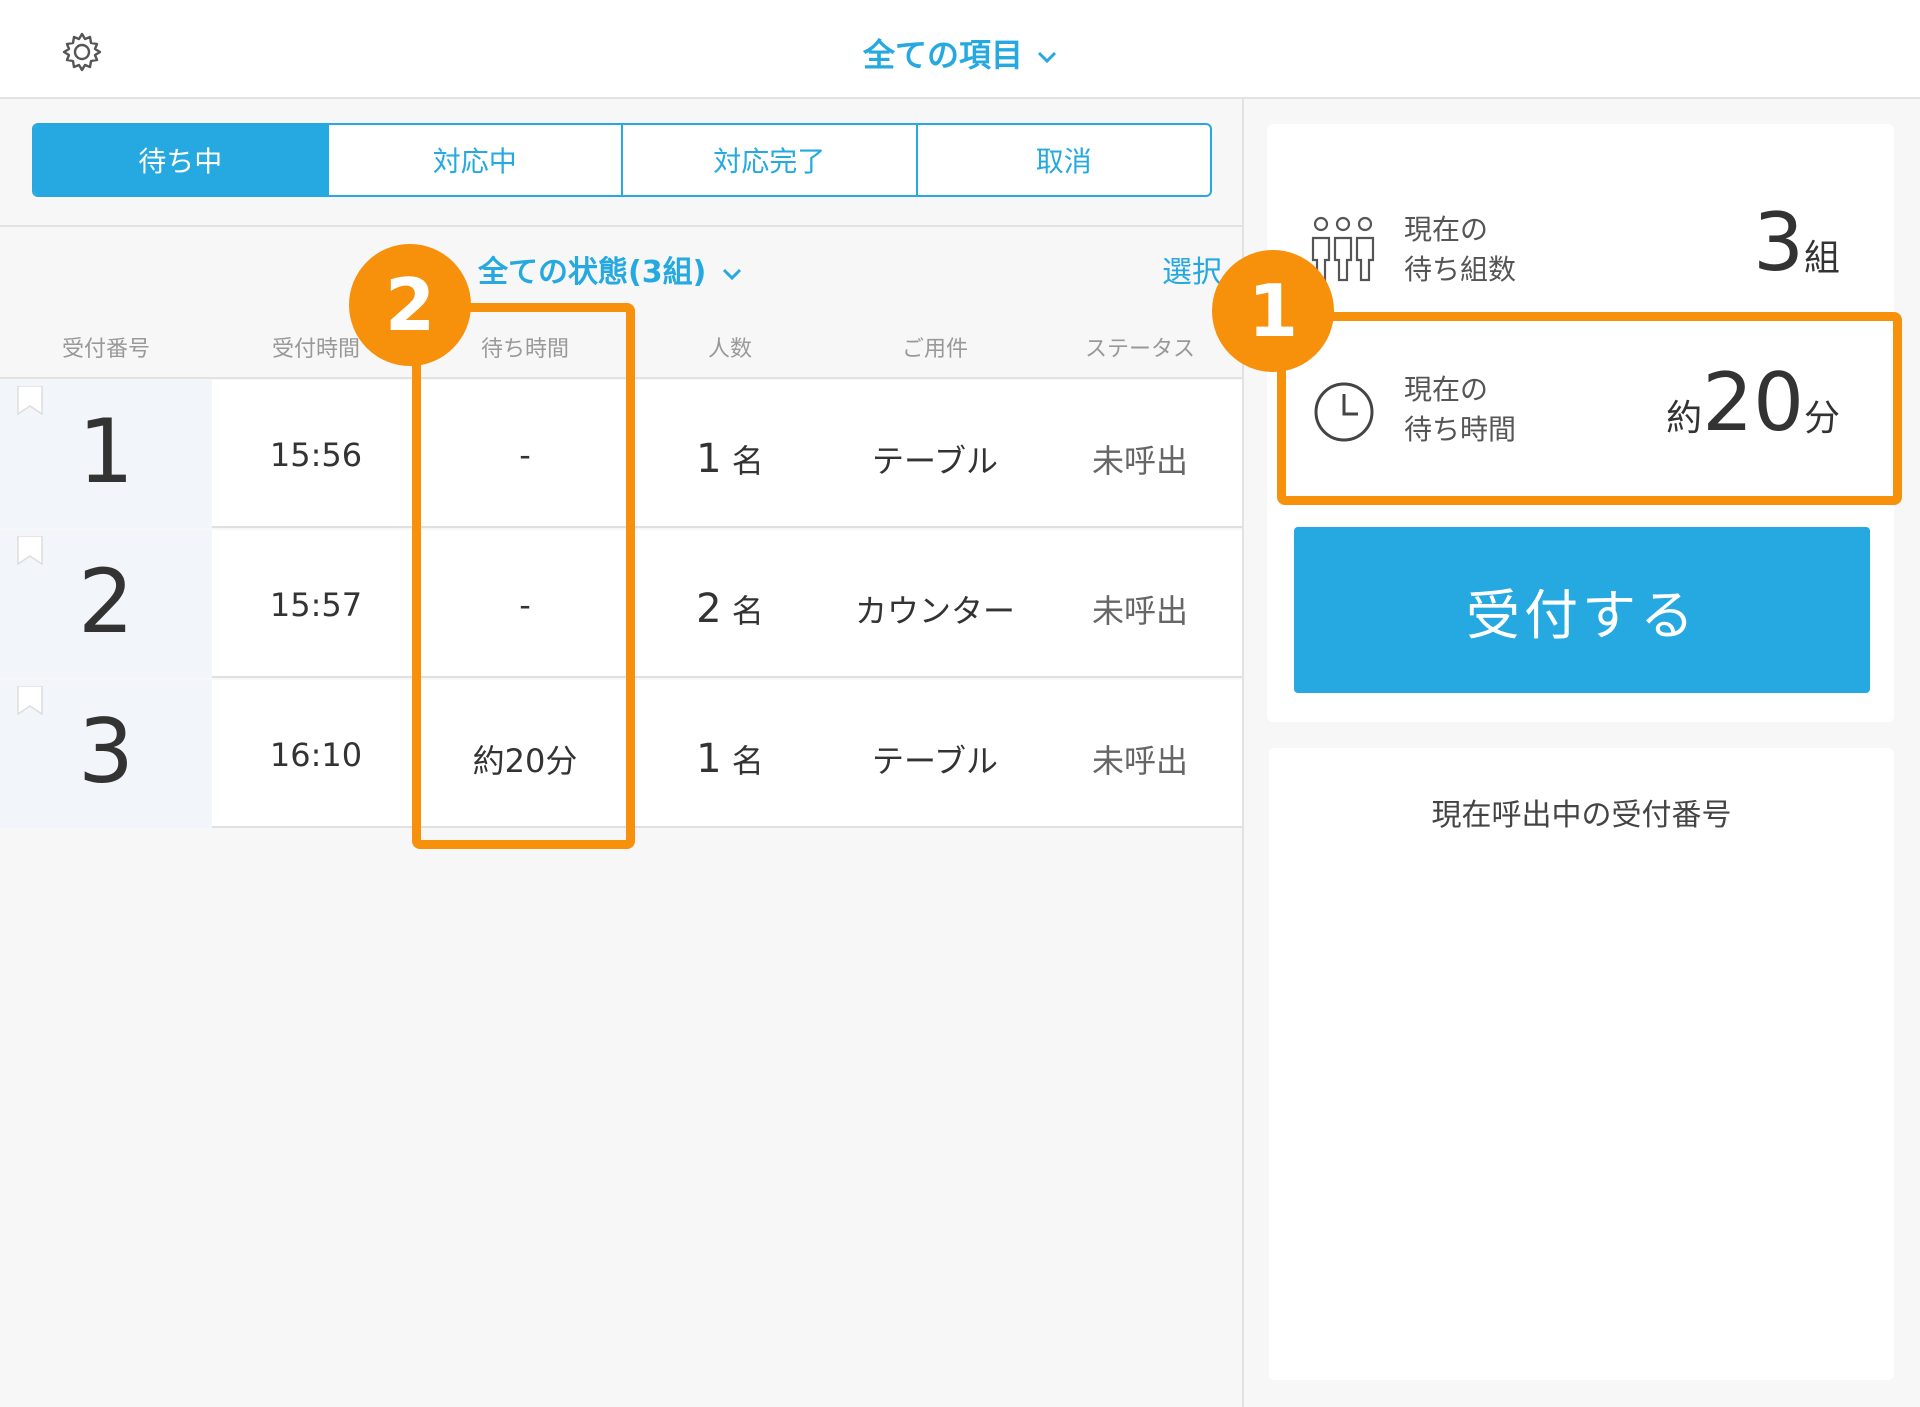 Image resolution: width=1920 pixels, height=1407 pixels. I want to click on reception-time: 15:56, so click(316, 455).